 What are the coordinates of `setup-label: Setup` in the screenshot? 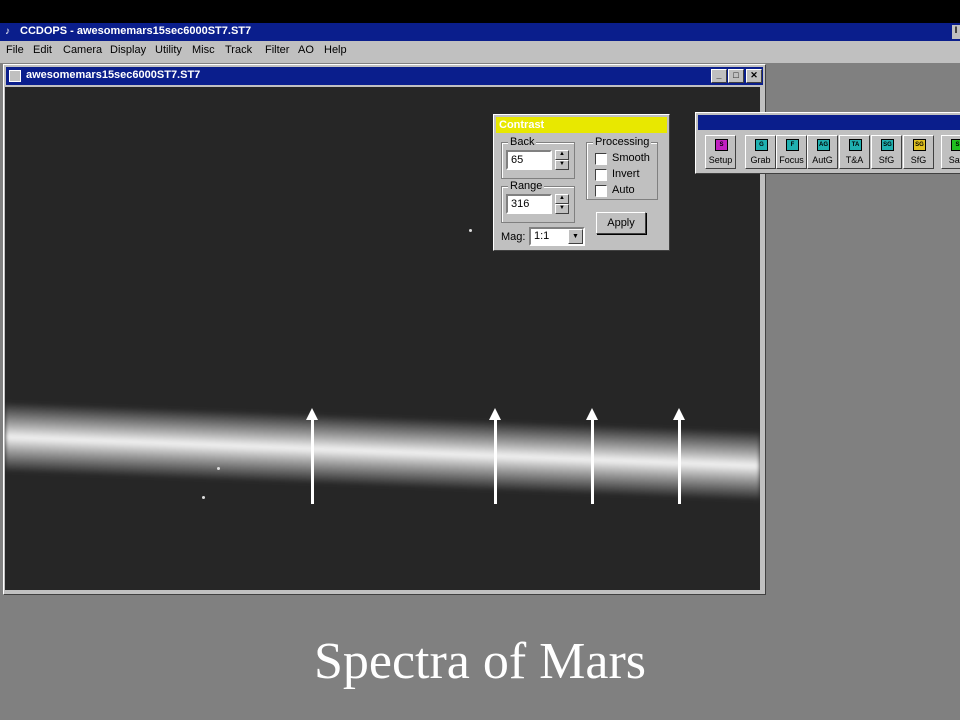 It's located at (720, 160).